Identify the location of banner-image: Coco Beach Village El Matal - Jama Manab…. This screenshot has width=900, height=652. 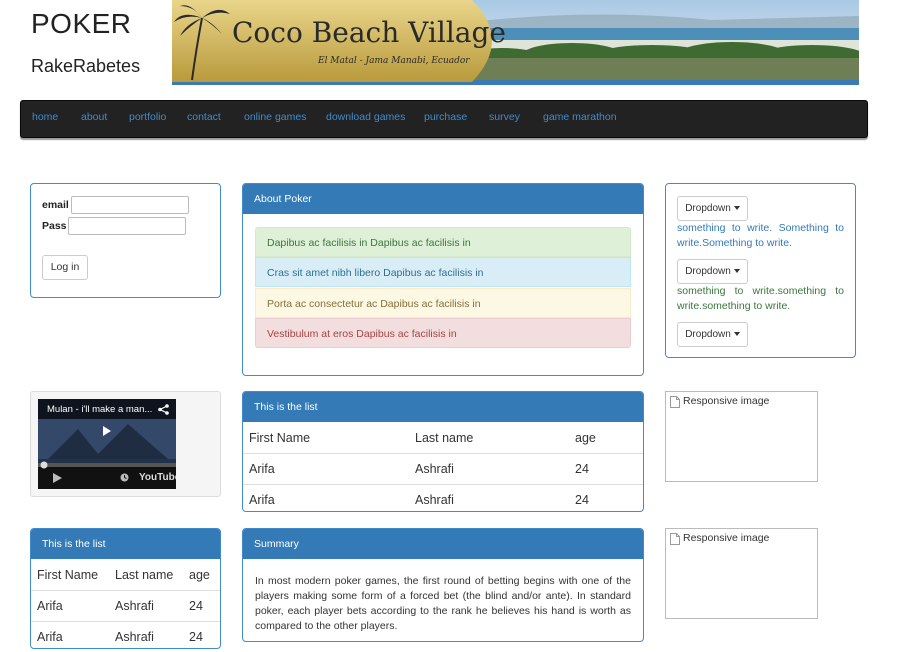
(515, 42).